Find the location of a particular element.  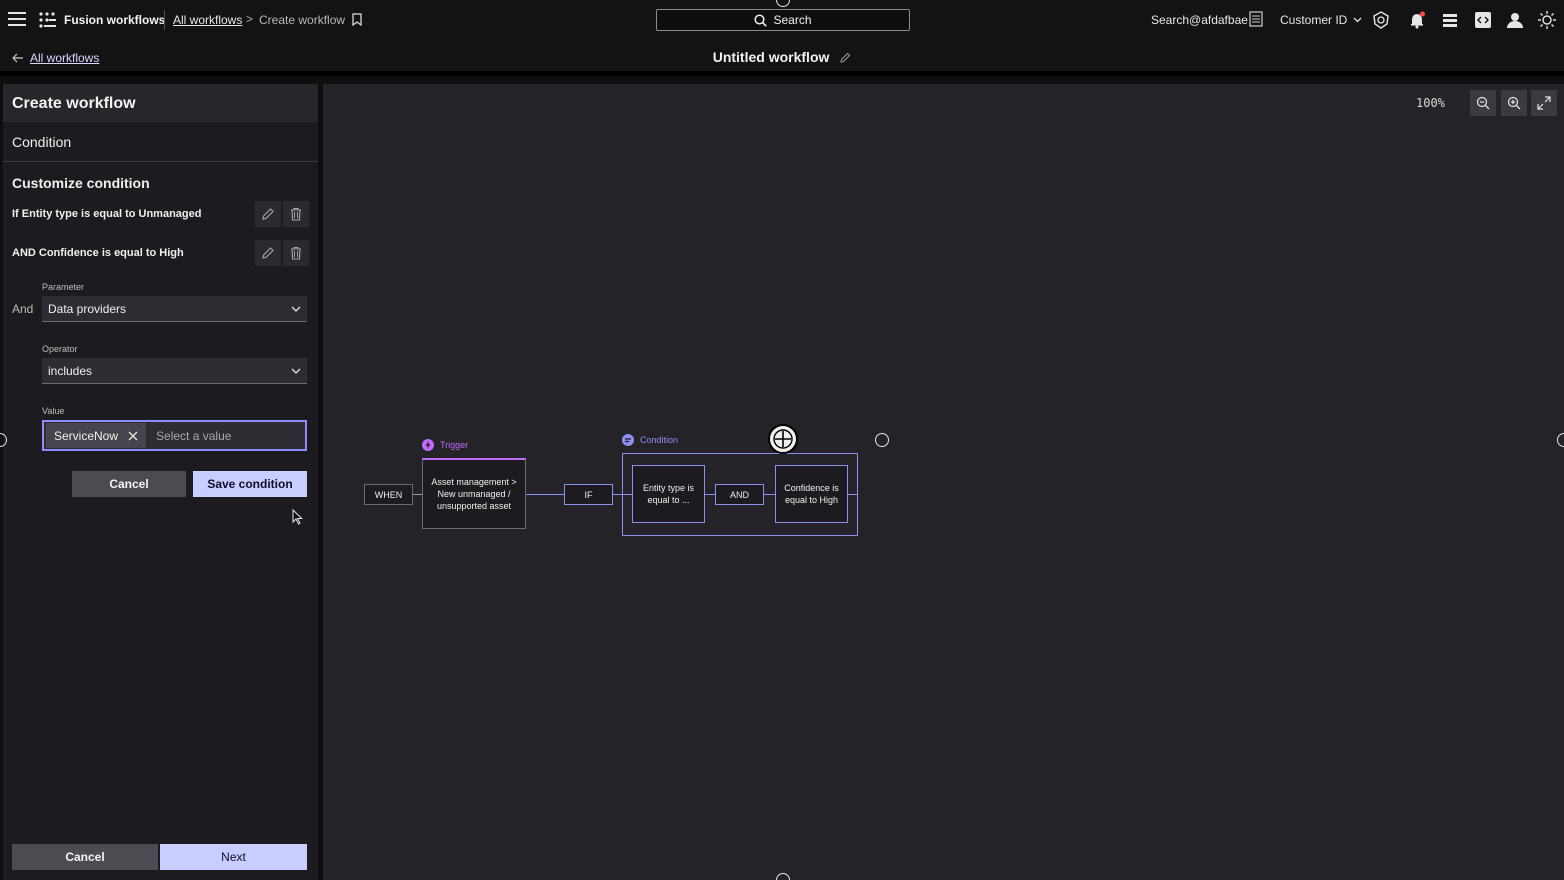

resize-handle is located at coordinates (882, 440).